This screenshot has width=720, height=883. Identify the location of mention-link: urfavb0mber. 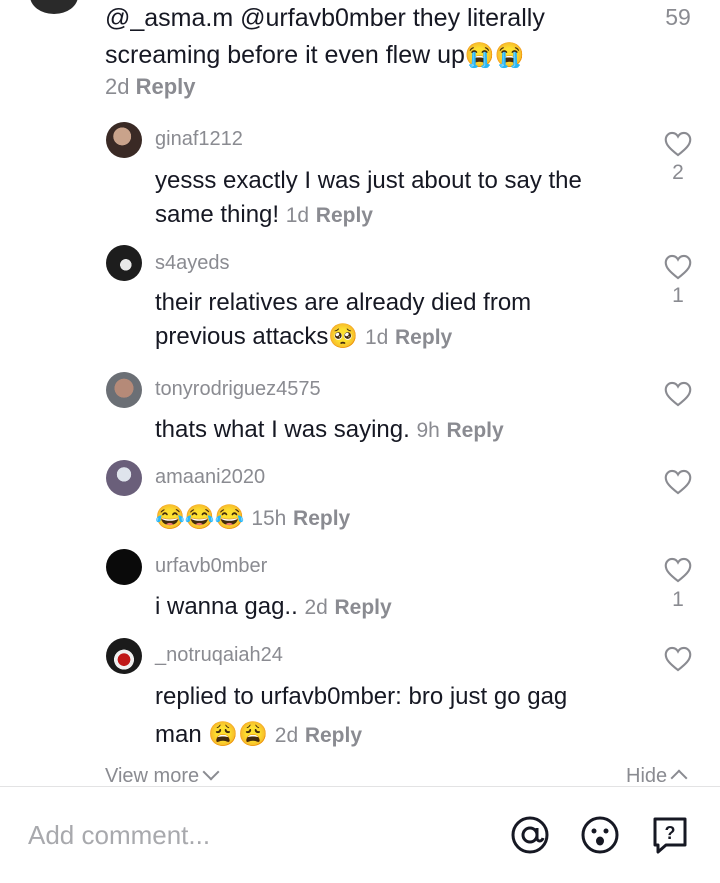
(327, 696).